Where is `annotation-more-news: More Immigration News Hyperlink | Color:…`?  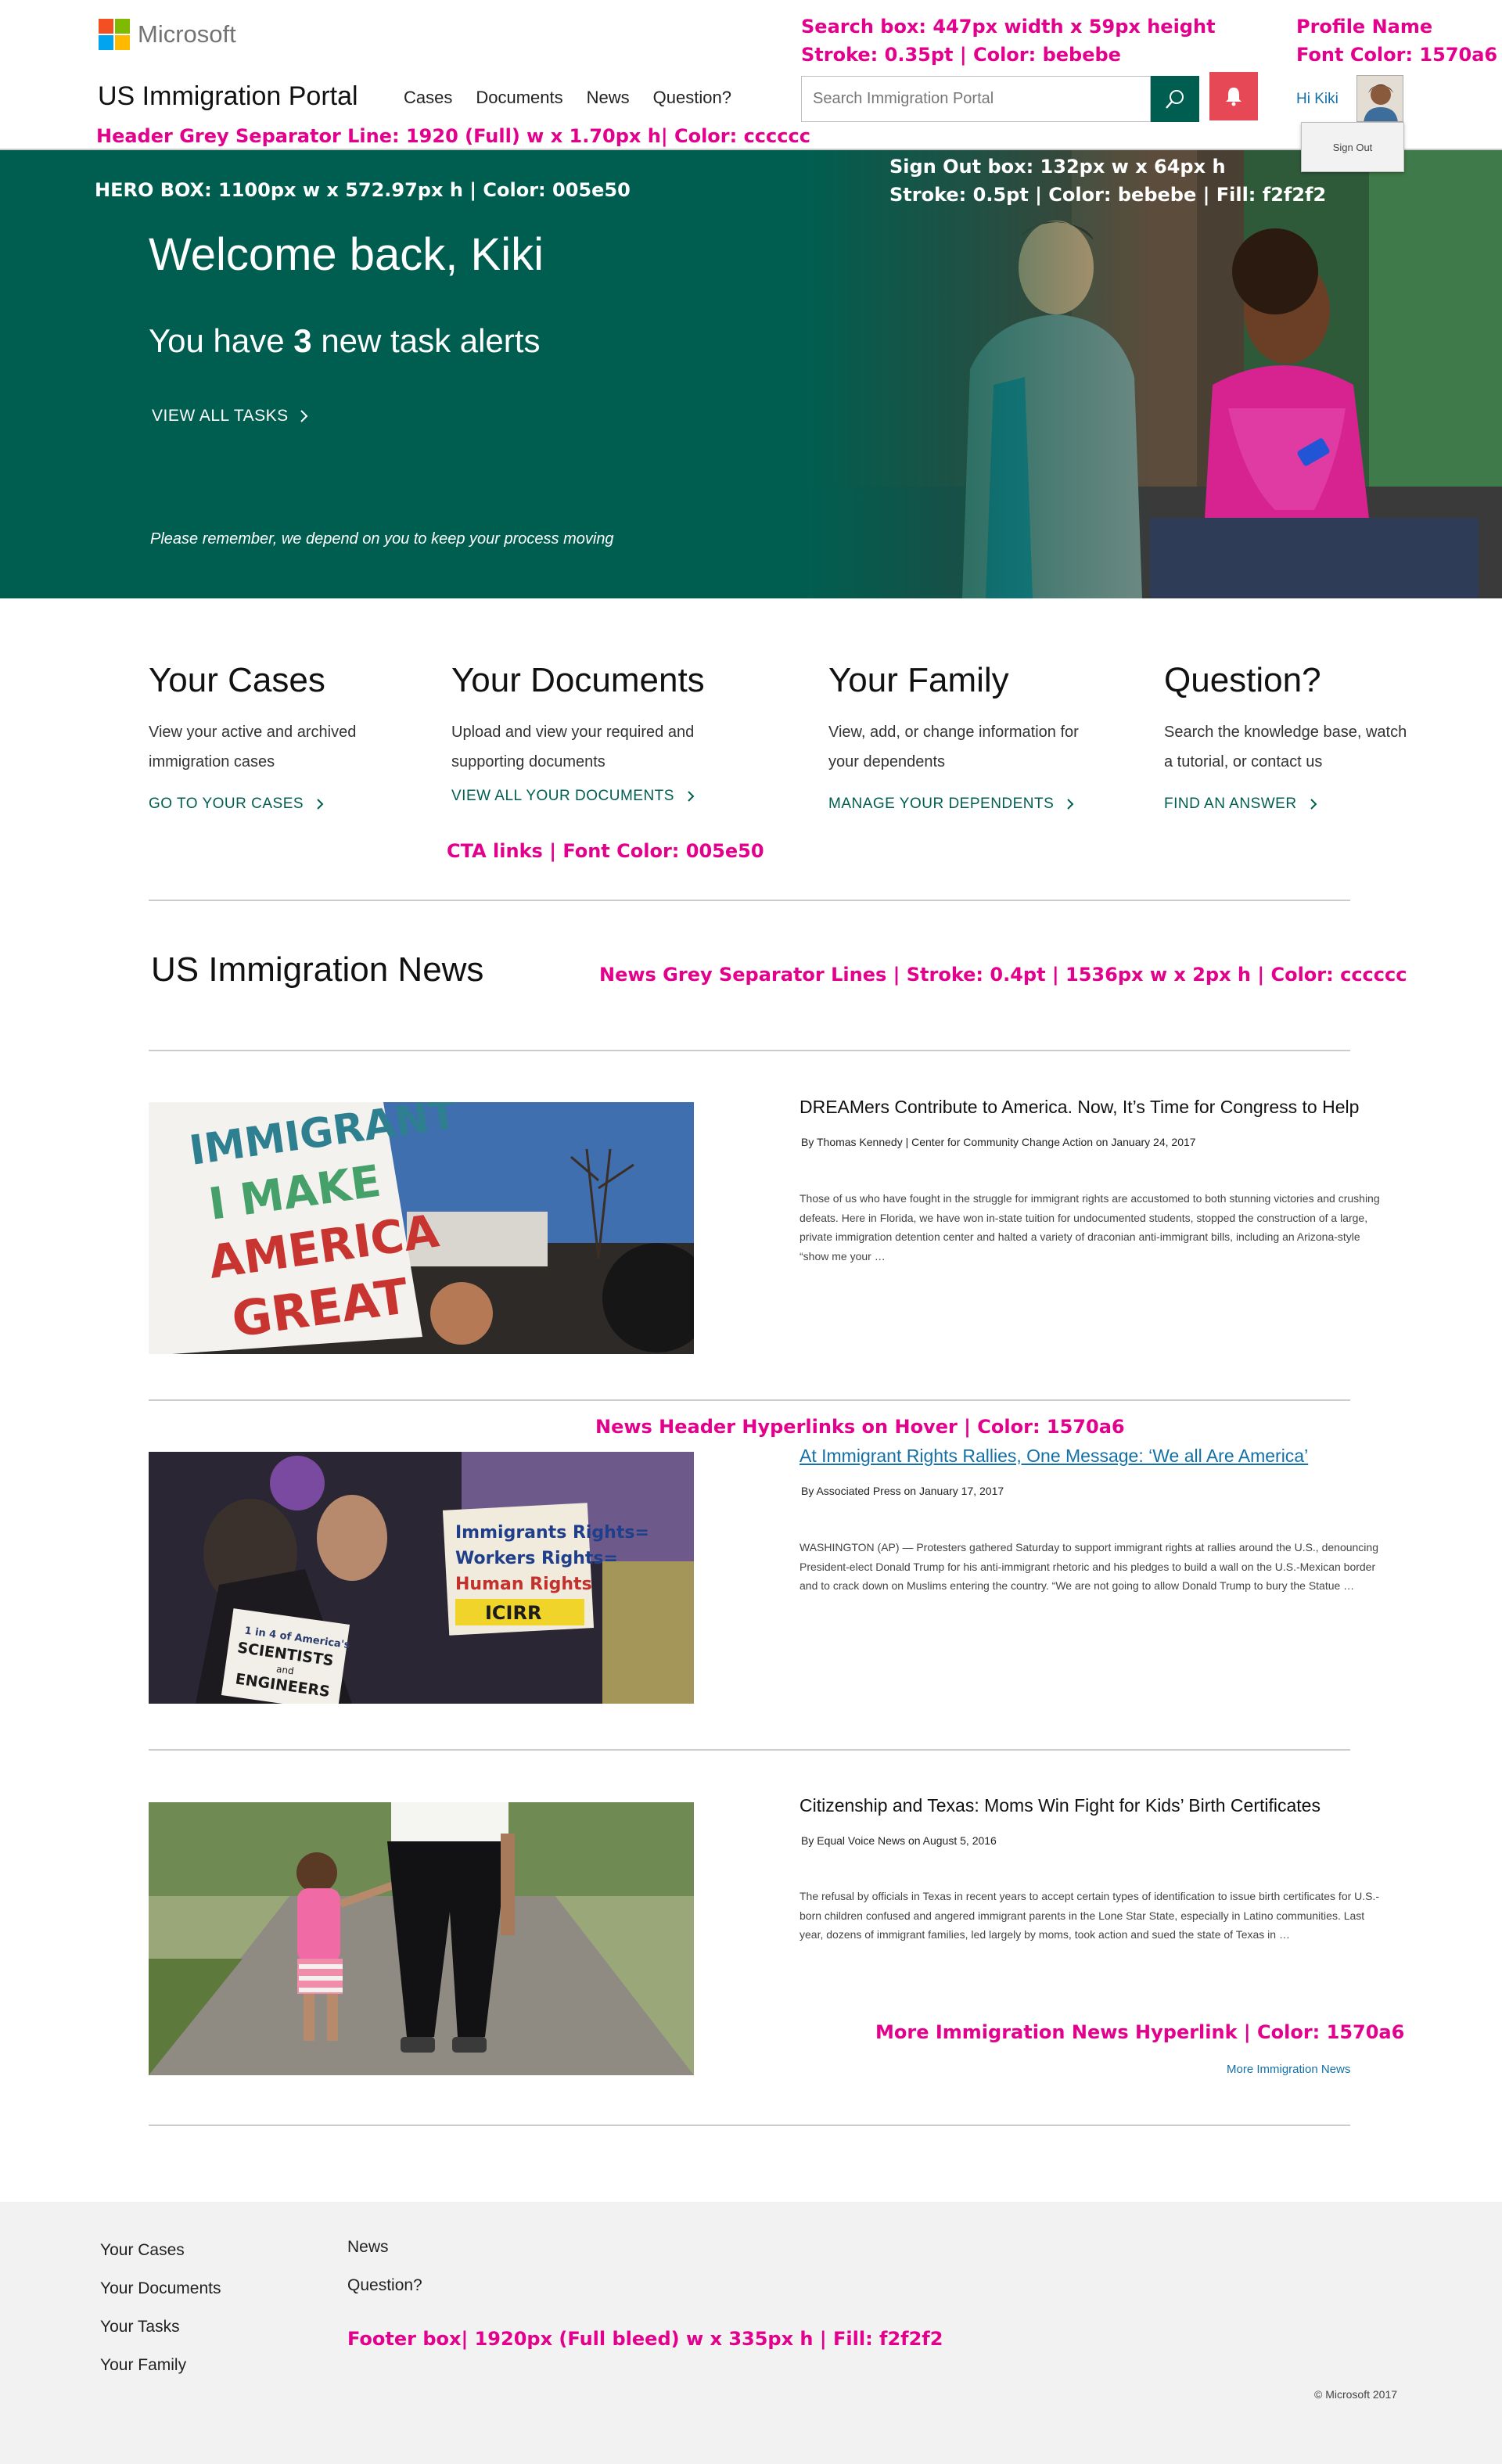
annotation-more-news: More Immigration News Hyperlink | Color:… is located at coordinates (1140, 2032).